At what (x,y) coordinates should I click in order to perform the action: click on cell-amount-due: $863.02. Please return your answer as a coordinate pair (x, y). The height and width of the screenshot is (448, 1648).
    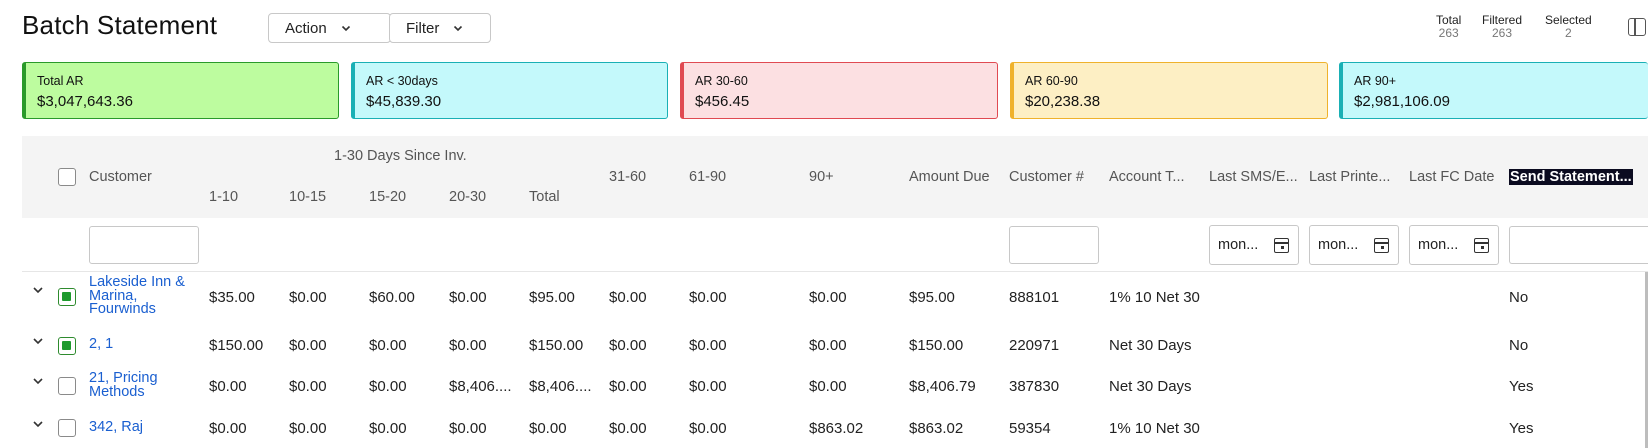
    Looking at the image, I should click on (936, 428).